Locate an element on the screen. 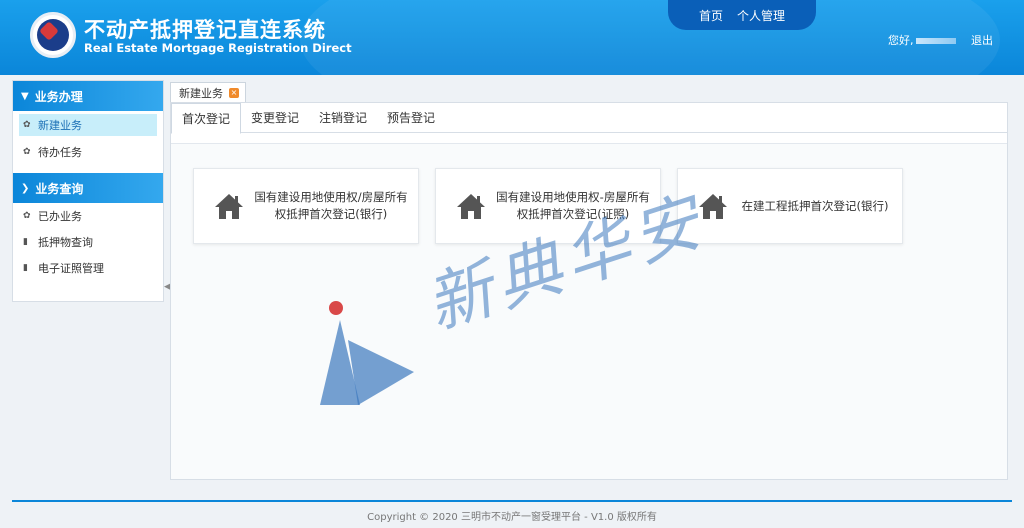  sidebar-group-query: ❯ 业务查询 is located at coordinates (88, 188).